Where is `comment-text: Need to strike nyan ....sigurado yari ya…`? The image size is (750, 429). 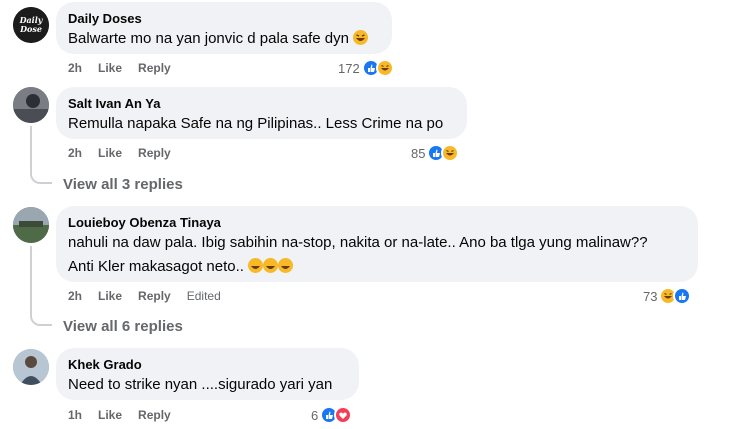
comment-text: Need to strike nyan ....sigurado yari ya… is located at coordinates (200, 384).